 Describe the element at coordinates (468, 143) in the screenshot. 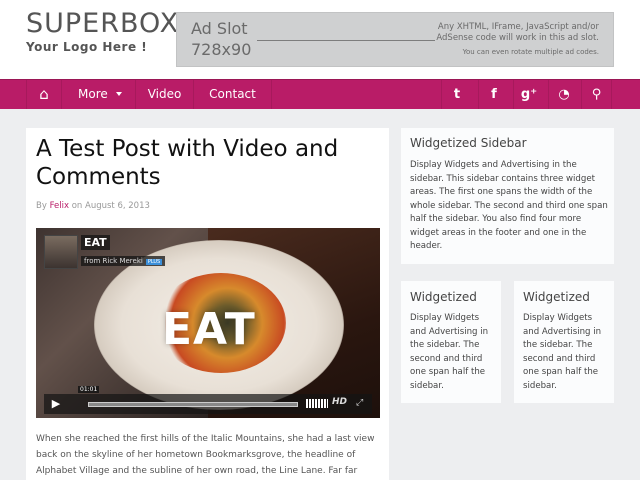

I see `widget-title: Widgetized Sidebar` at that location.